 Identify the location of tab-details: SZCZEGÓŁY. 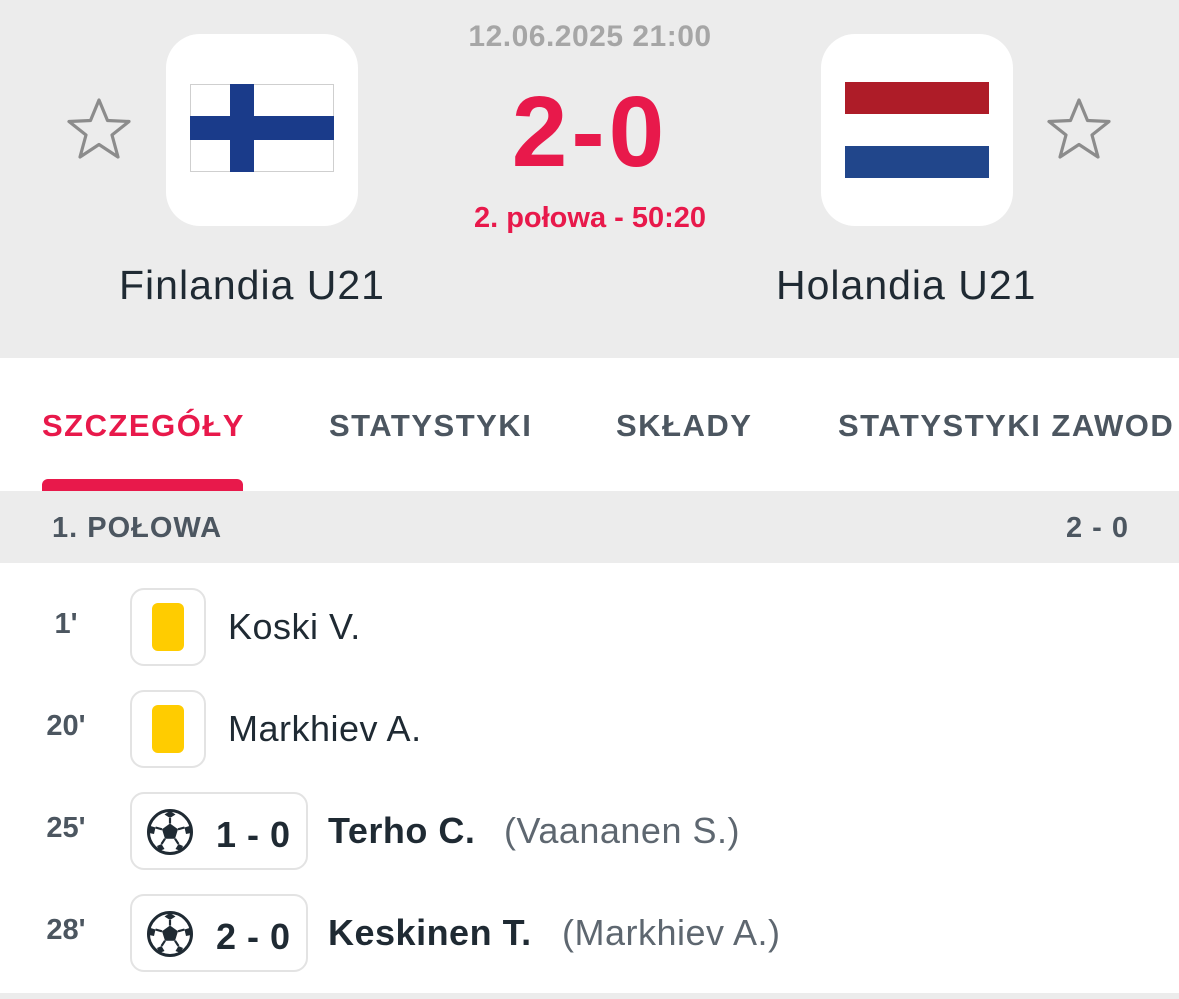
(143, 426).